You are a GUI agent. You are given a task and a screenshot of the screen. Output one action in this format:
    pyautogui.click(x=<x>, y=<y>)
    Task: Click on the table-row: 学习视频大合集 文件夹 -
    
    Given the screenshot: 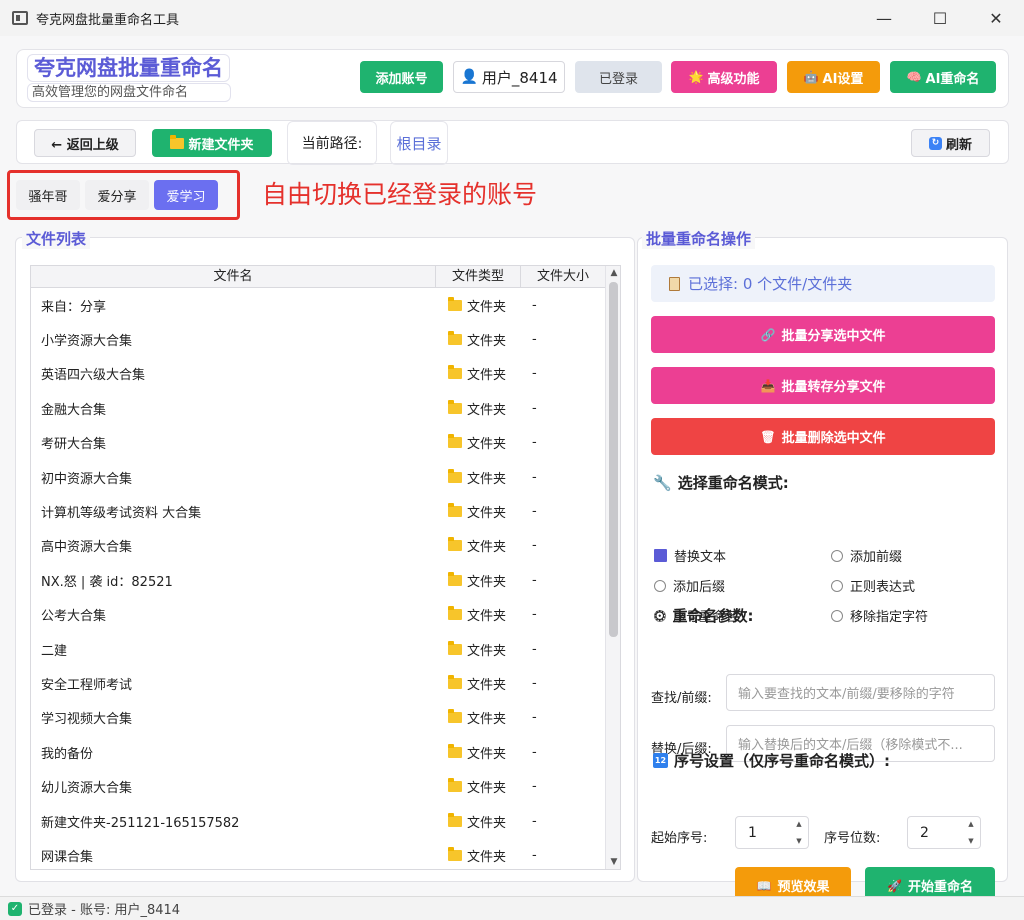 What is the action you would take?
    pyautogui.click(x=318, y=718)
    